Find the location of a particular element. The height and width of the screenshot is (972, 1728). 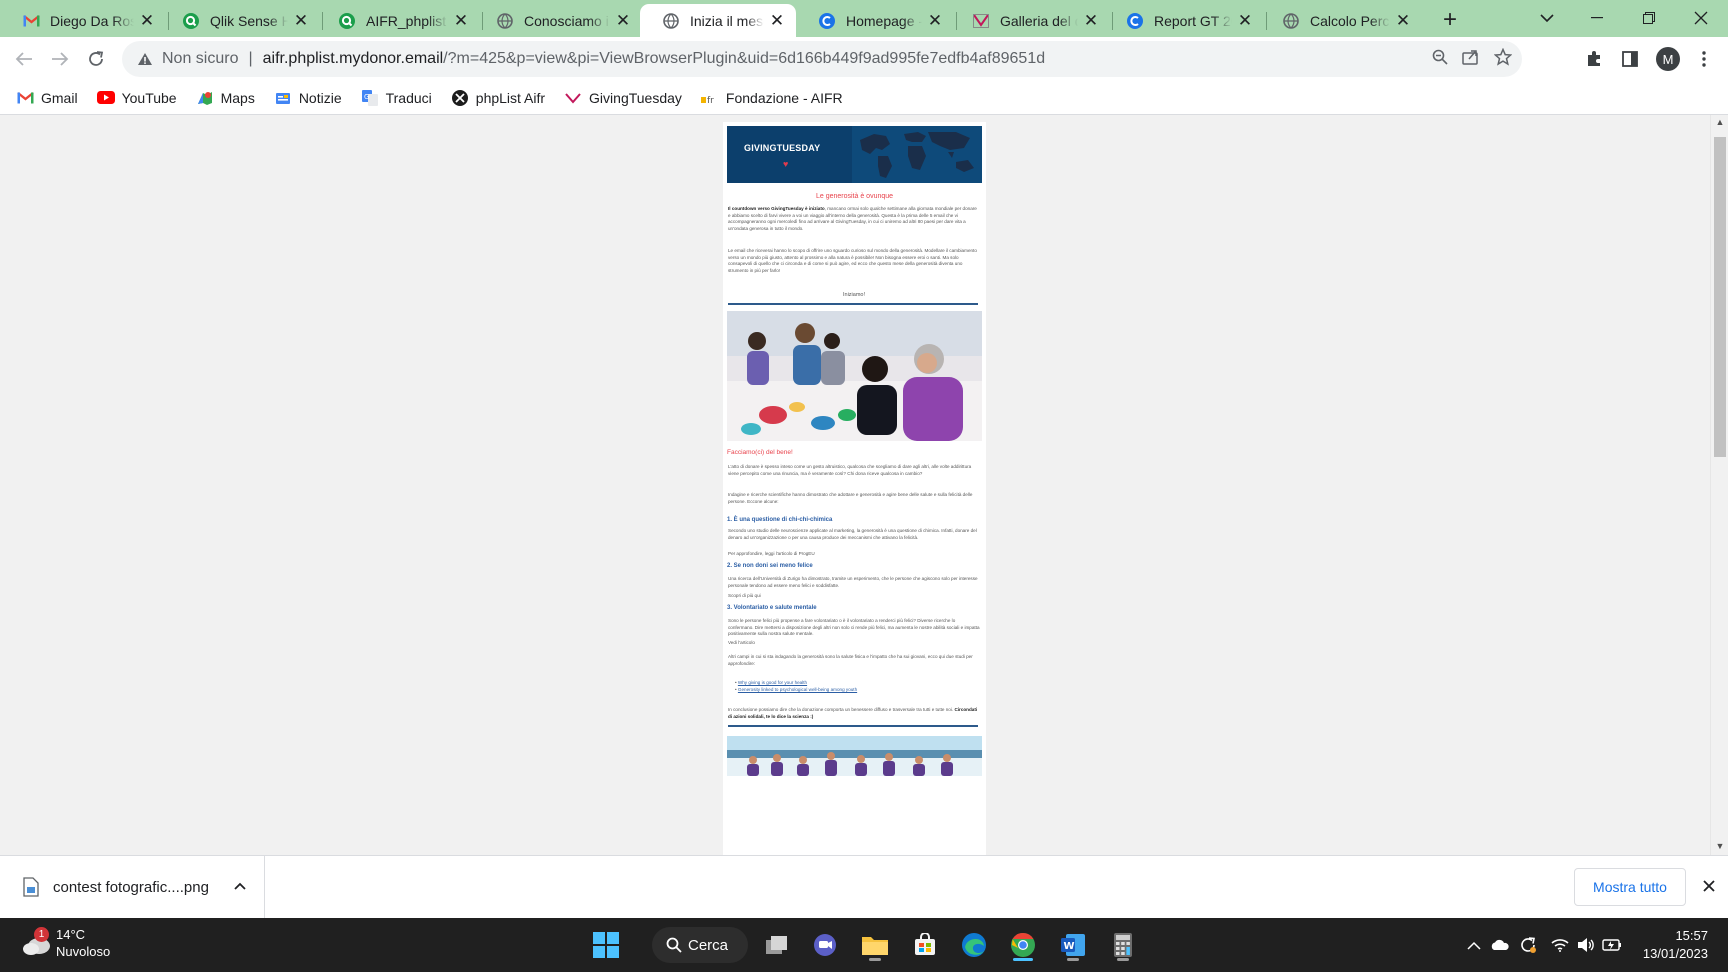

star-icon is located at coordinates (1503, 59).